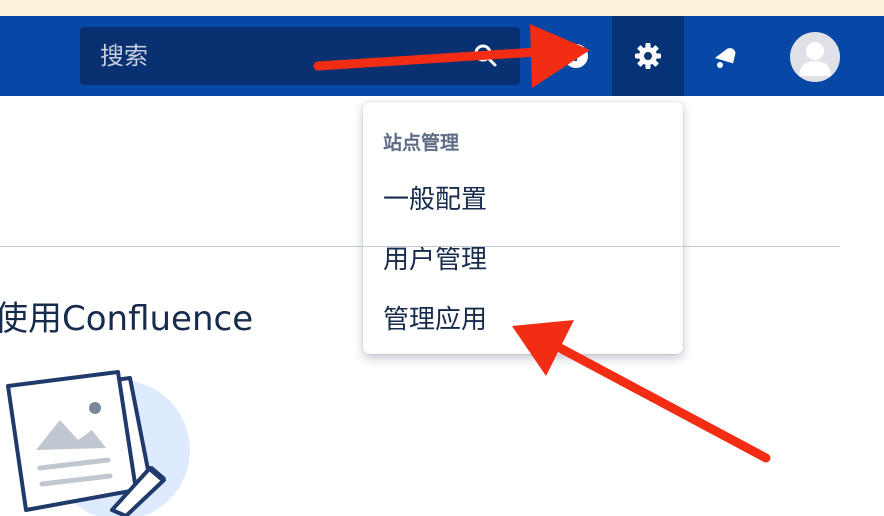 This screenshot has height=516, width=884. I want to click on help-icon: ?, so click(576, 56).